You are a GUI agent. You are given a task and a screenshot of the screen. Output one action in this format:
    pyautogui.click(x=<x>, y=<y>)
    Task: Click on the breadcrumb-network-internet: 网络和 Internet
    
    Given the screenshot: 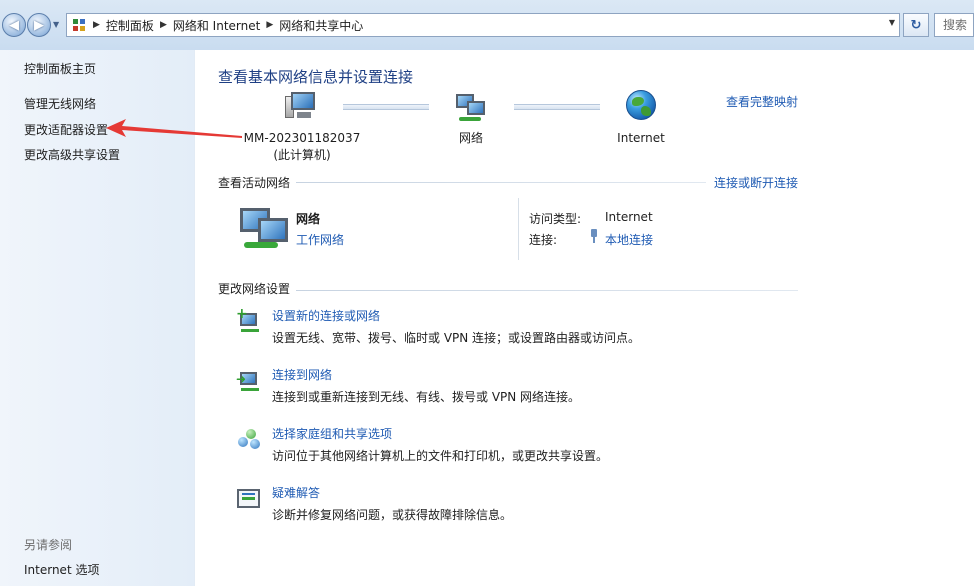 What is the action you would take?
    pyautogui.click(x=216, y=25)
    